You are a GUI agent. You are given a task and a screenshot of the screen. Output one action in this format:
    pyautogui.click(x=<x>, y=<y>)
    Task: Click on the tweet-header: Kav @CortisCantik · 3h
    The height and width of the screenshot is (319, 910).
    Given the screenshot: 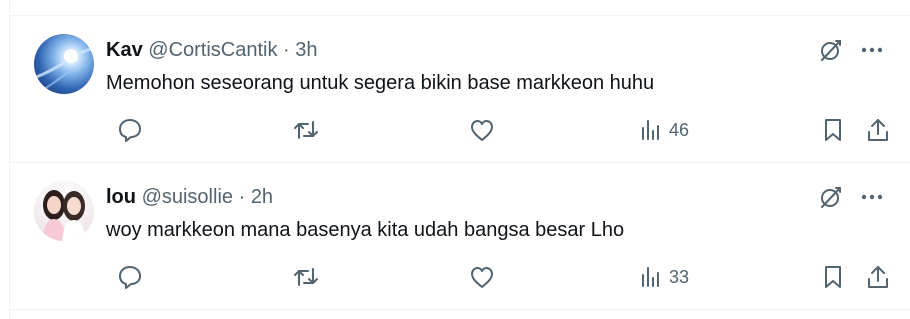 What is the action you would take?
    pyautogui.click(x=212, y=50)
    